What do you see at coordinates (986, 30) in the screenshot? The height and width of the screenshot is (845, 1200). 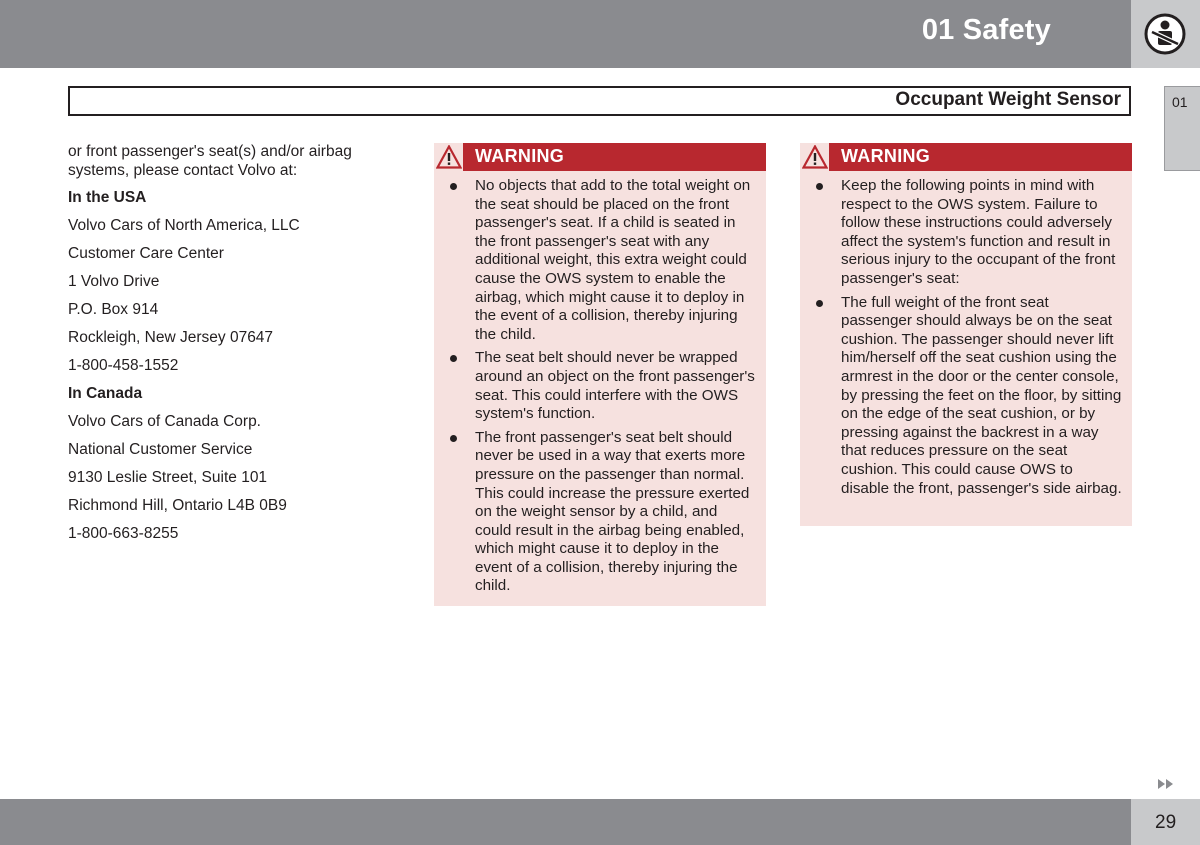 I see `chapter-title: 01 Safety` at bounding box center [986, 30].